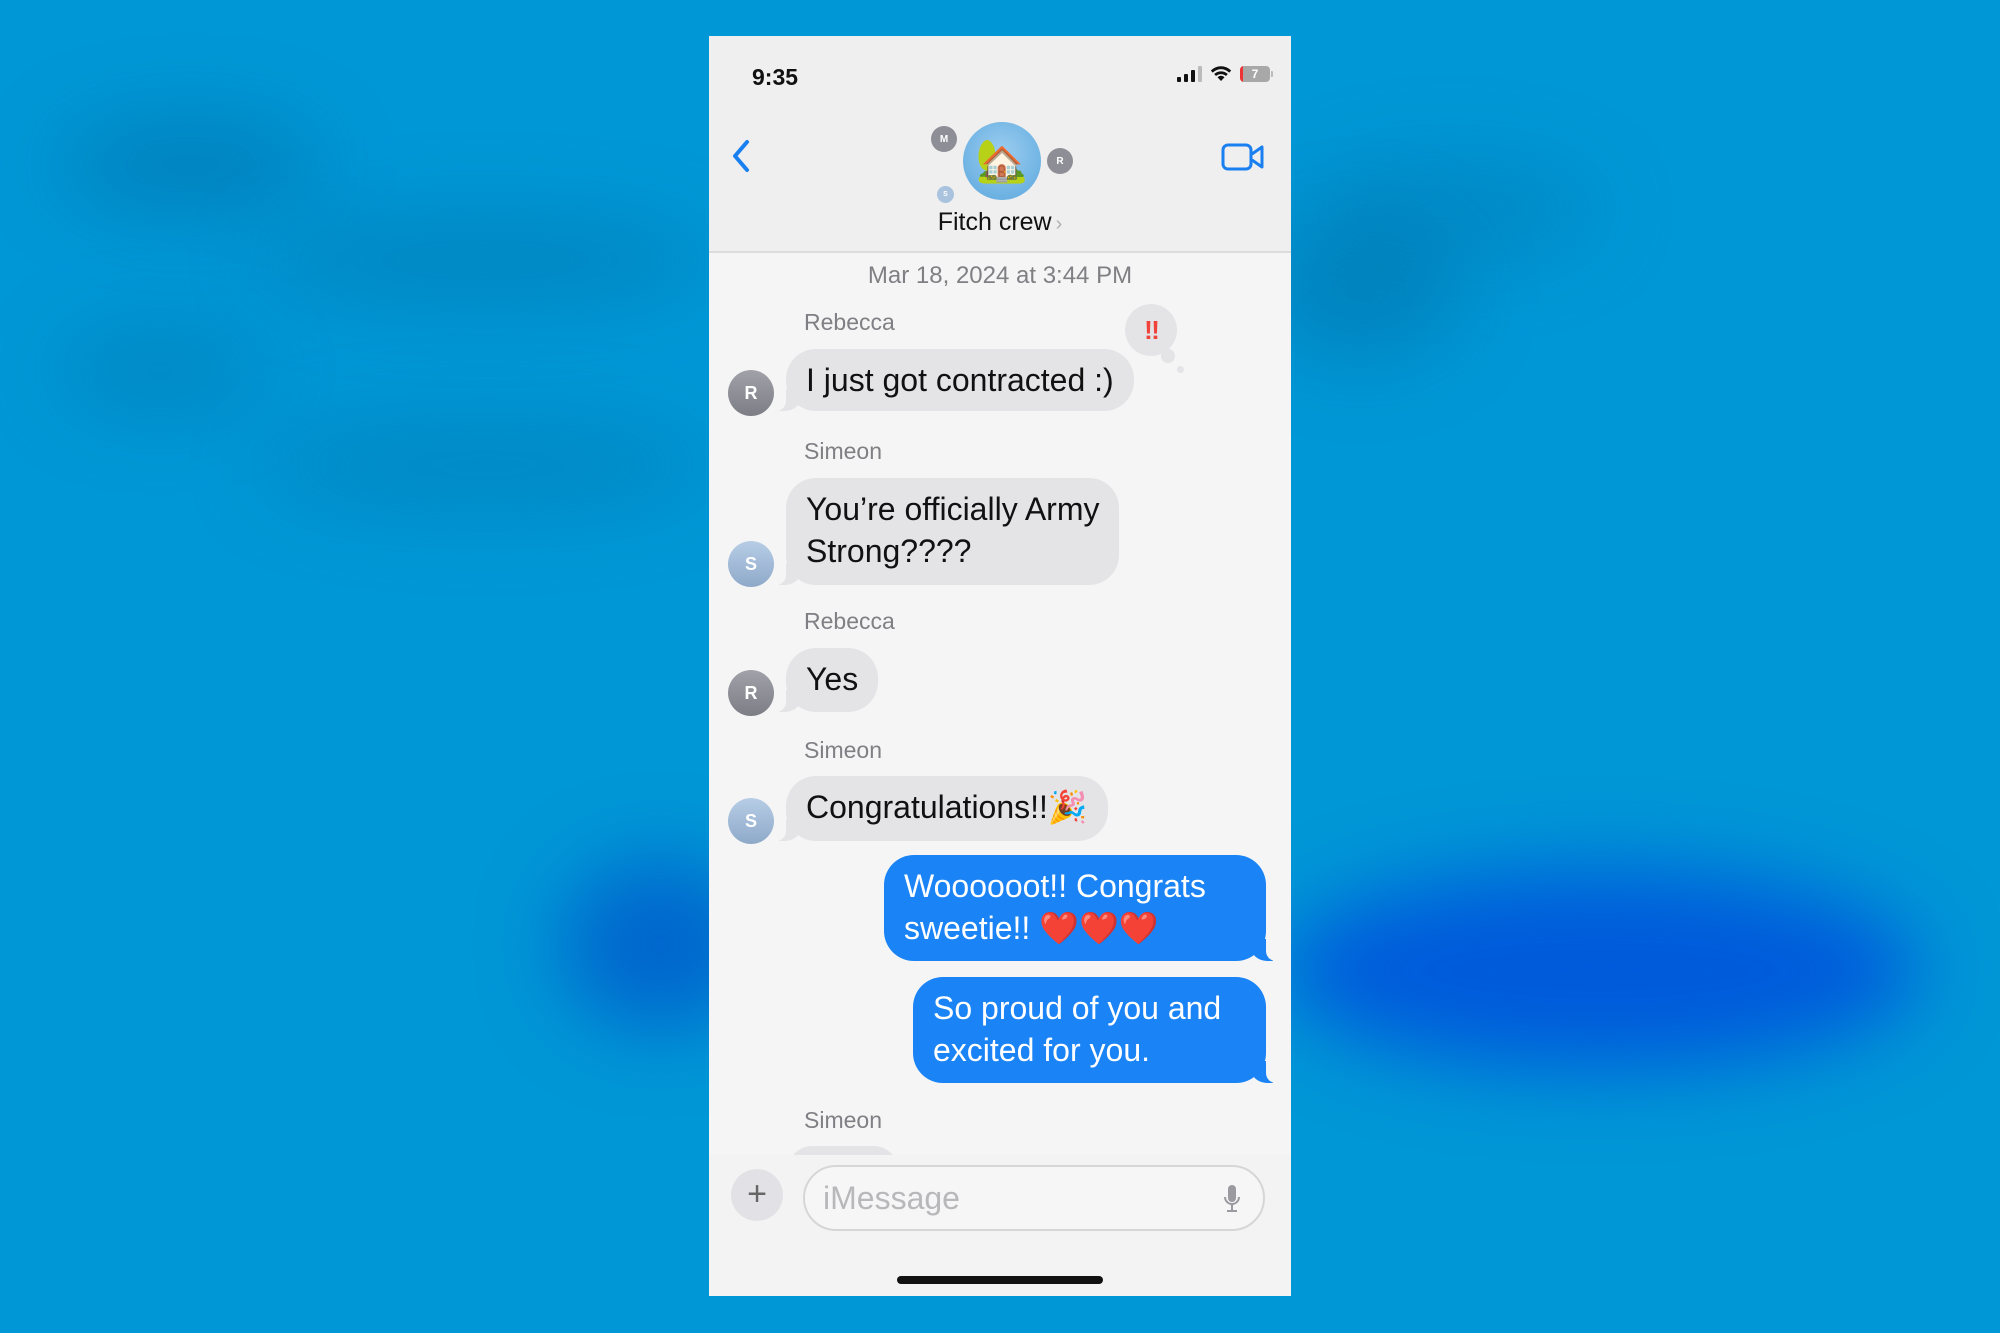 The width and height of the screenshot is (2000, 1333). What do you see at coordinates (994, 222) in the screenshot?
I see `group-name: Fitch crew` at bounding box center [994, 222].